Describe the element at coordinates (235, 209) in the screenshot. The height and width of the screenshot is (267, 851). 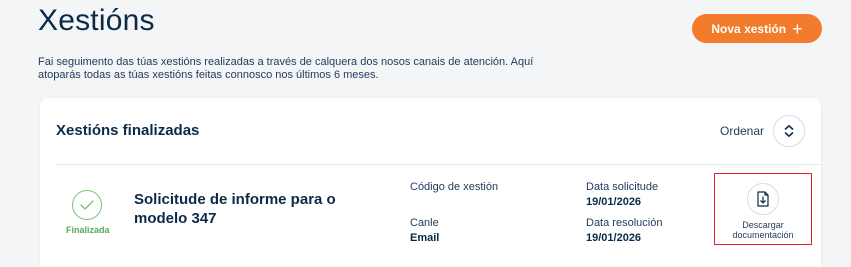
I see `request-title: Solicitude de informe para o modelo 347` at that location.